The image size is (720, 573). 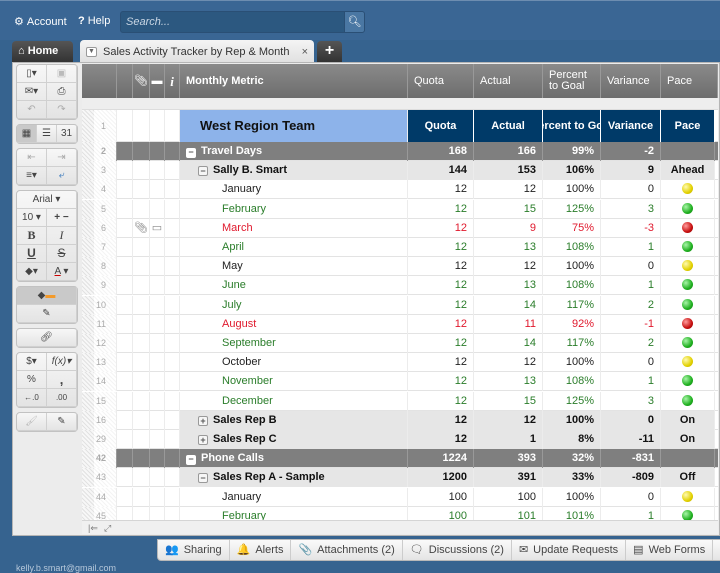 I want to click on font-size-select: 10 ▾, so click(x=32, y=218).